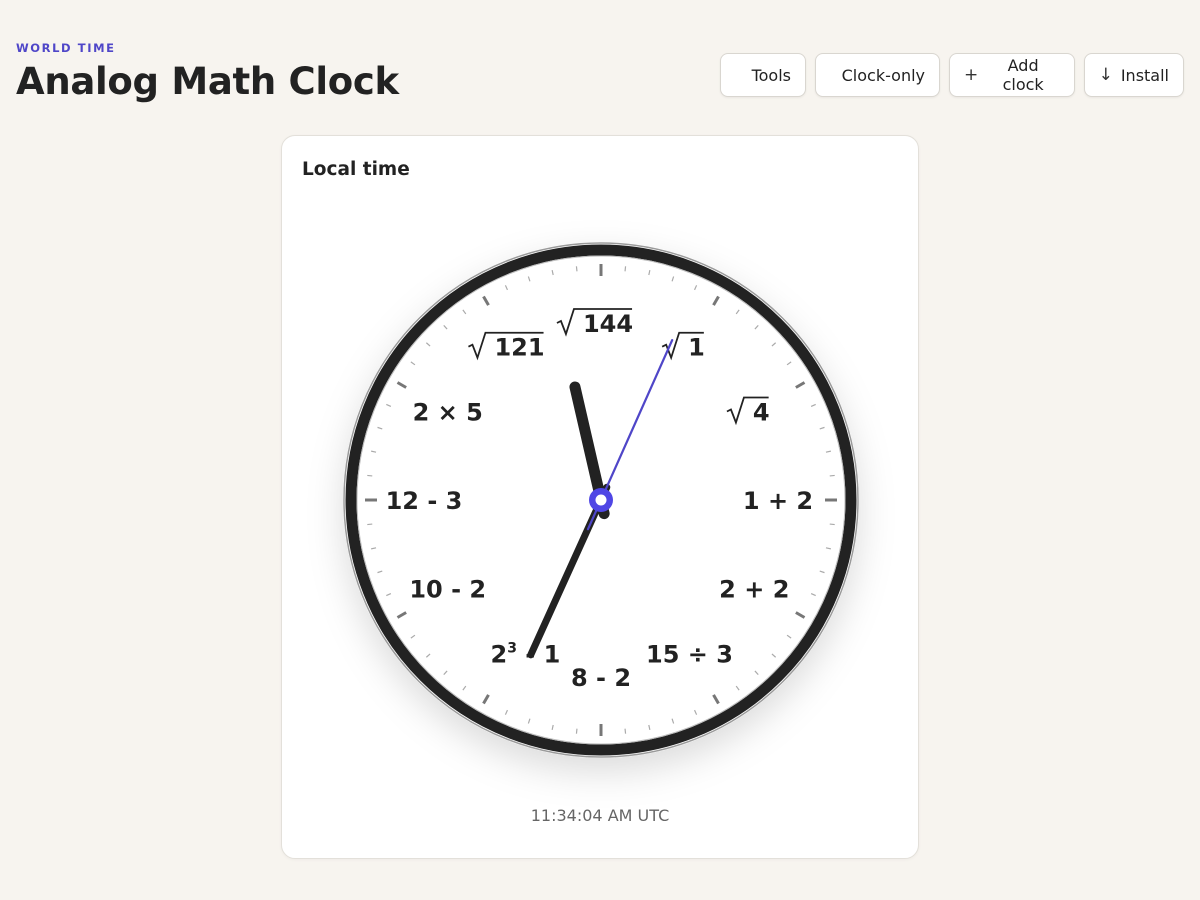 This screenshot has width=1200, height=900. What do you see at coordinates (771, 75) in the screenshot?
I see `tools-button-label: Tools` at bounding box center [771, 75].